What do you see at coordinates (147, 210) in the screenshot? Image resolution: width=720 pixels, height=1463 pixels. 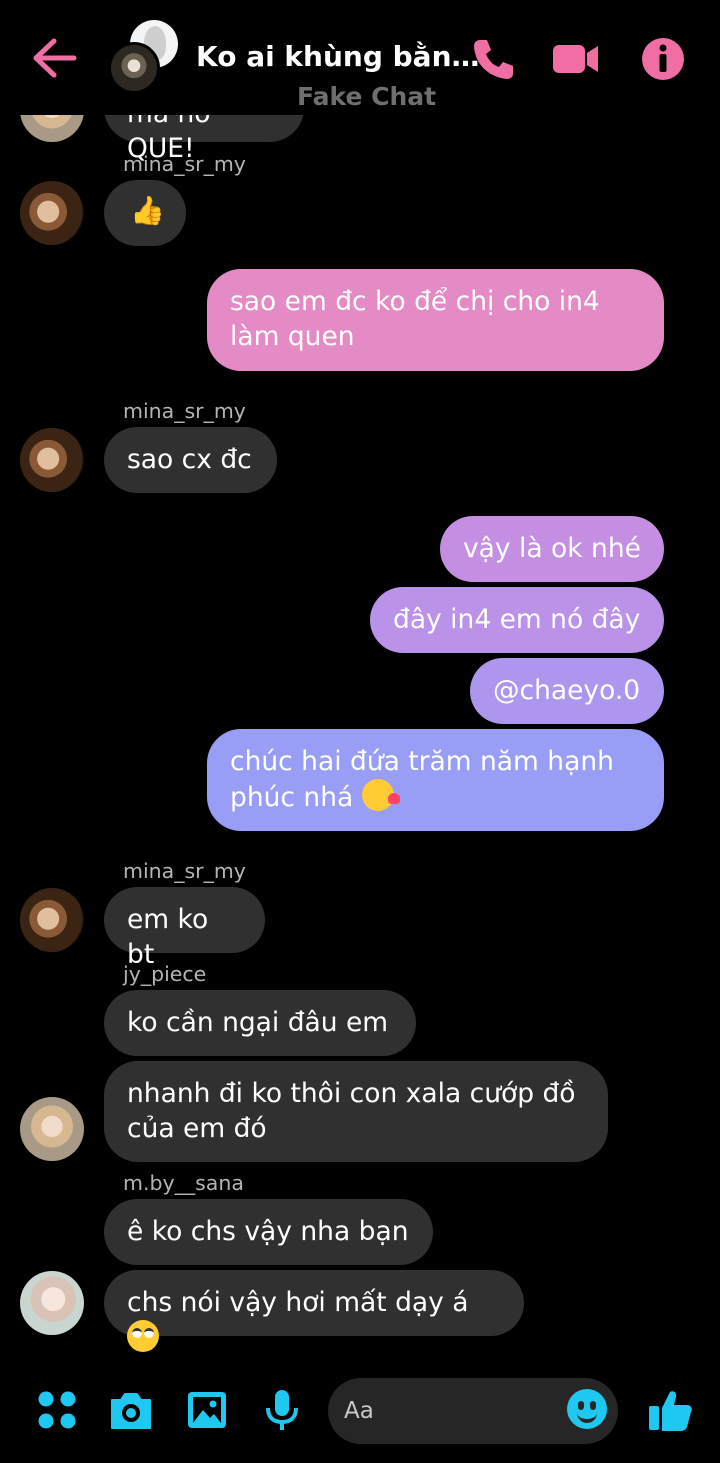 I see `thumbs-up-emoji: 👍` at bounding box center [147, 210].